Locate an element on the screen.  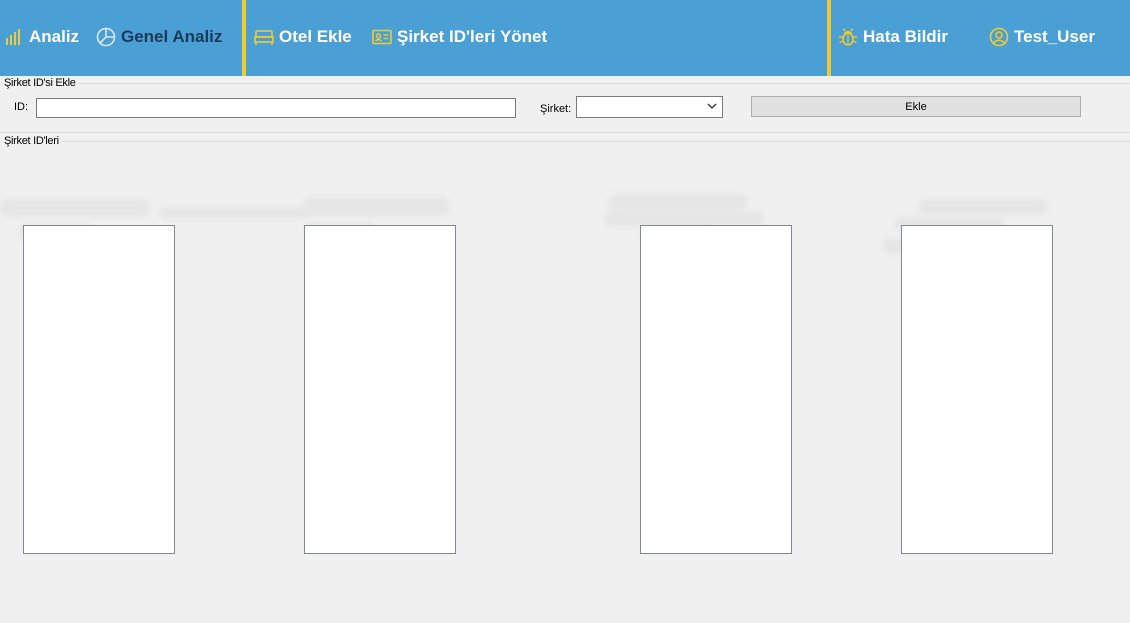
bar-chart-icon is located at coordinates (14, 37).